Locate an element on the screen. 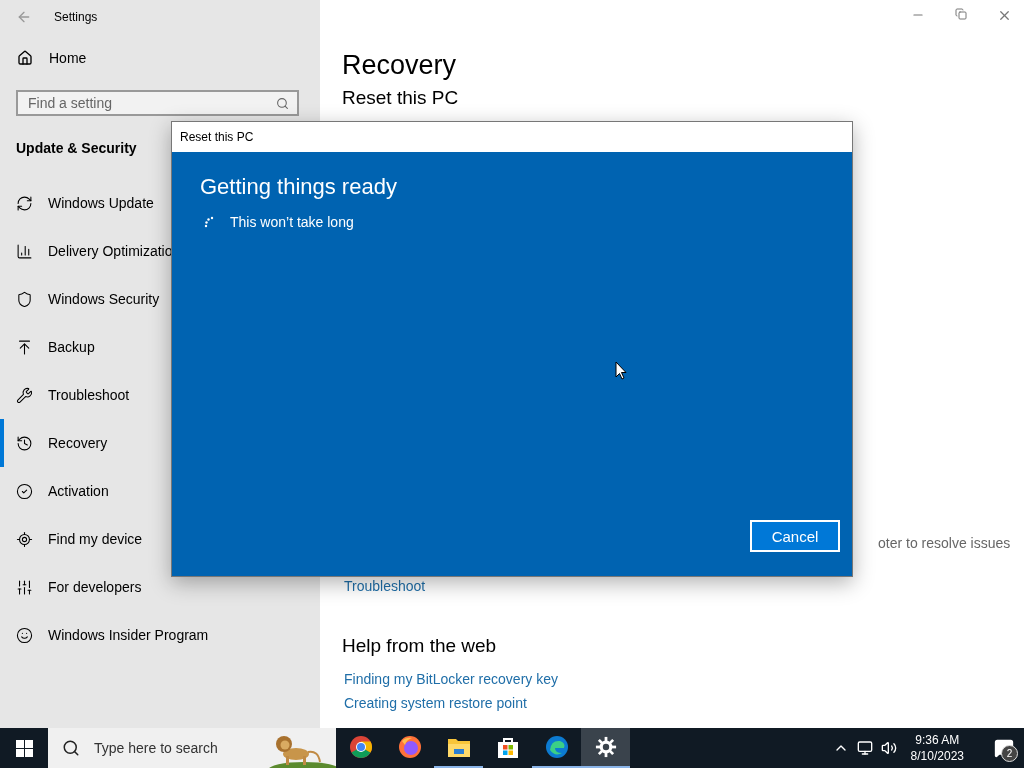  section-heading: Reset this PC is located at coordinates (401, 98).